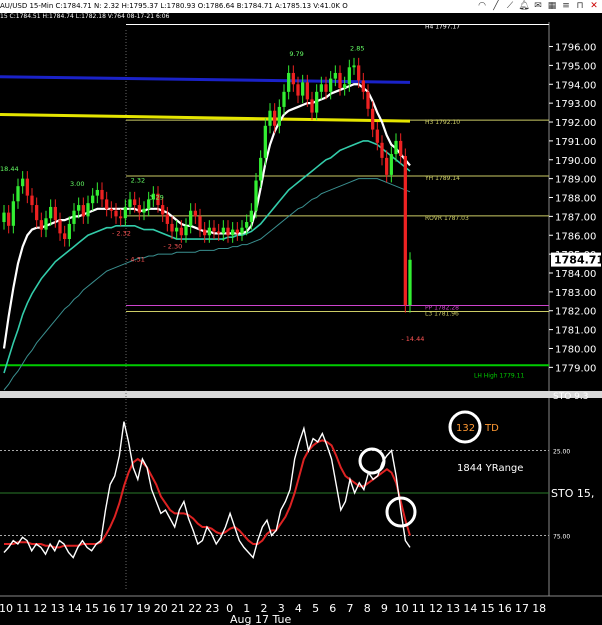  Describe the element at coordinates (195, 608) in the screenshot. I see `time-tick-label: 22` at that location.